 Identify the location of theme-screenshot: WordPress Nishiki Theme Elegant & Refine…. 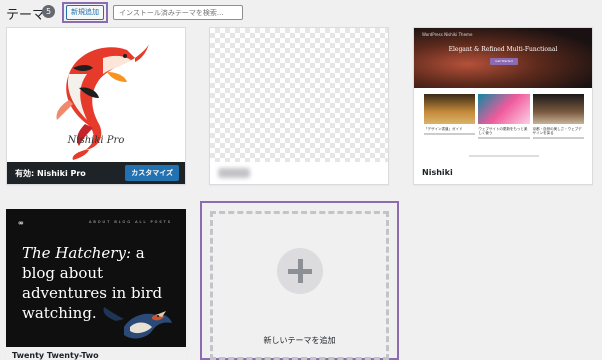
(503, 96).